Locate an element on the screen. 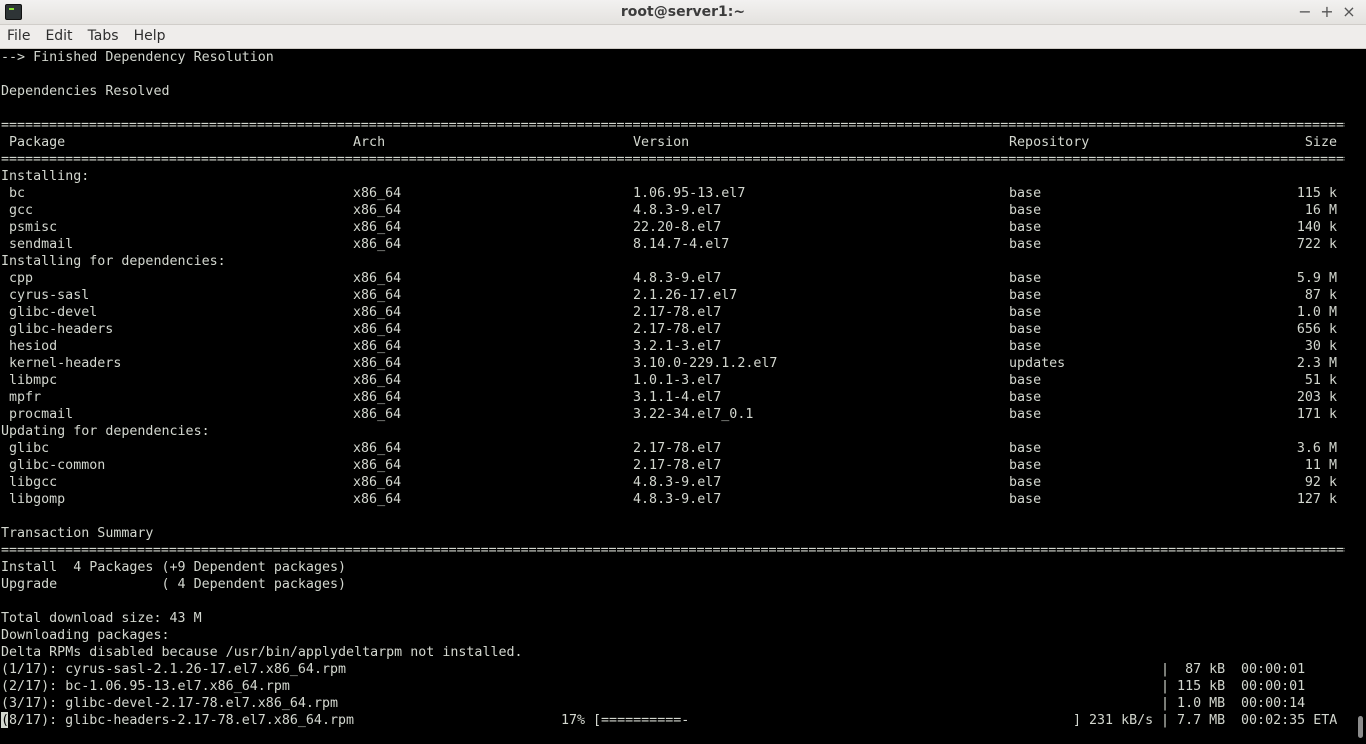 This screenshot has width=1366, height=744. progress-size: | 7.7 MB is located at coordinates (1193, 720).